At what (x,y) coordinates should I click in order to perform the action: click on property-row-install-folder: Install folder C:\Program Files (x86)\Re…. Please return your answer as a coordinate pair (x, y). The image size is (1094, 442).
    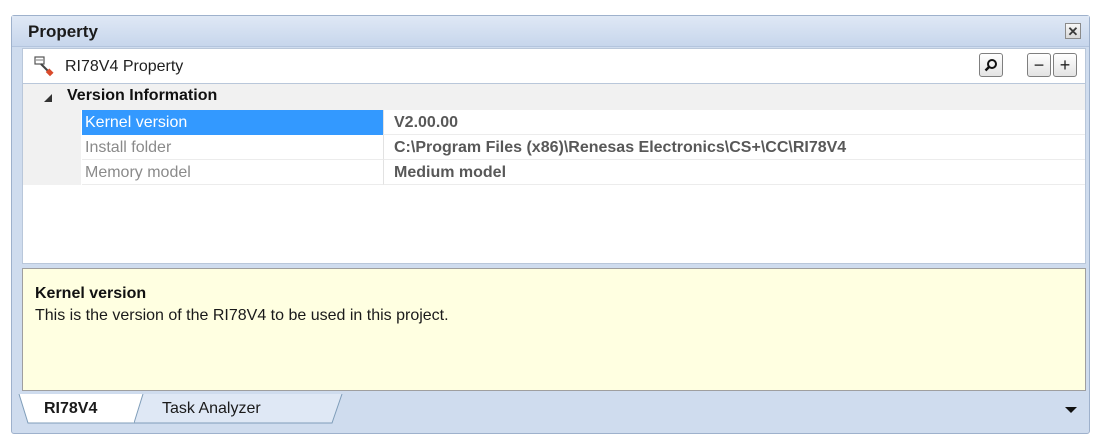
    Looking at the image, I should click on (554, 147).